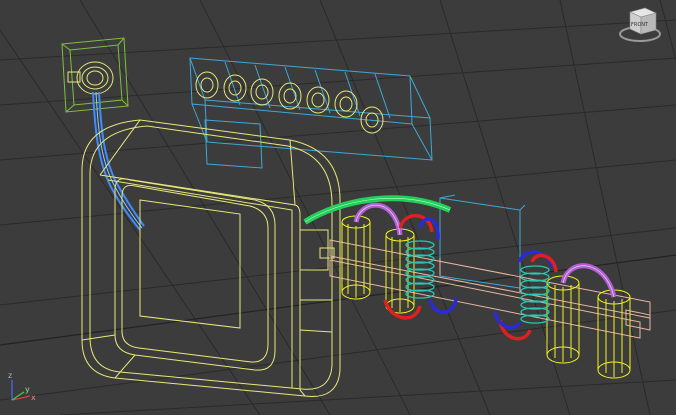 This screenshot has height=415, width=676. Describe the element at coordinates (33, 397) in the screenshot. I see `axis-x-label: x` at that location.